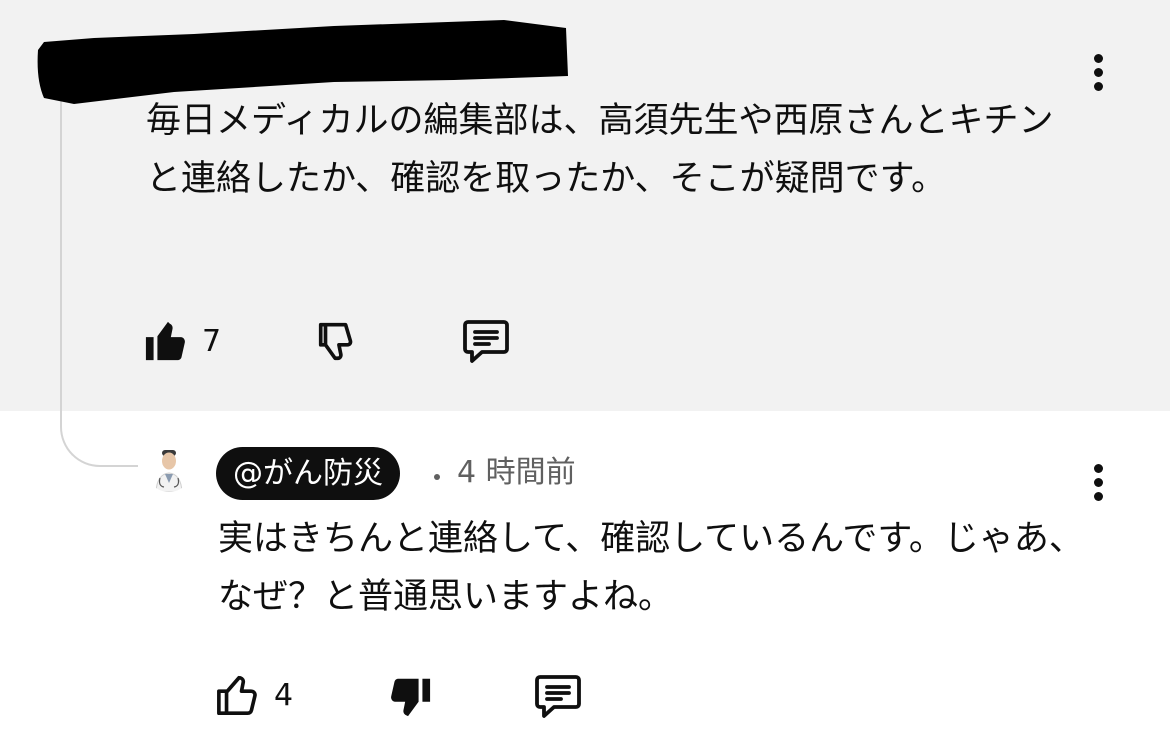  I want to click on comment-text: 実はきちんと連絡して、確認しているんです。じゃあ、なぜ？と普通思いますよね。, so click(651, 568).